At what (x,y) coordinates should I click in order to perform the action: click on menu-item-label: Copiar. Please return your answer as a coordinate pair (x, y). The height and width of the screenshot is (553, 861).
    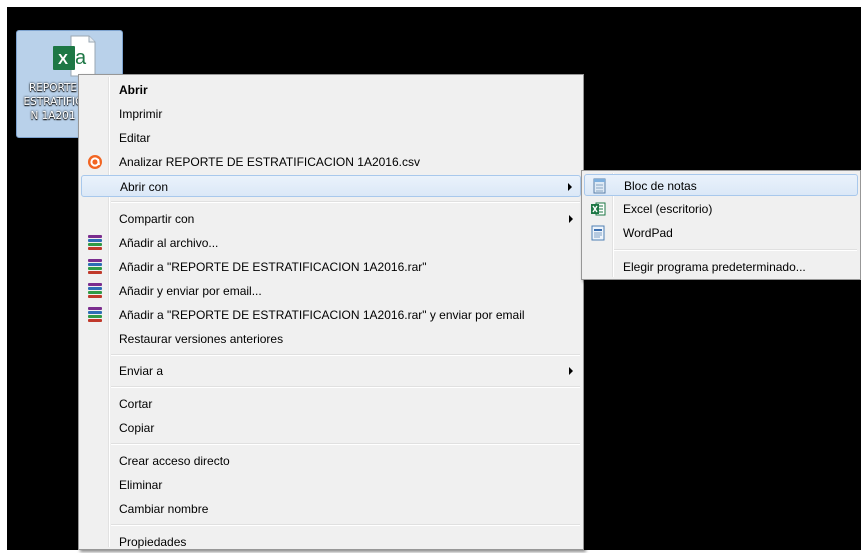
    Looking at the image, I should click on (137, 428).